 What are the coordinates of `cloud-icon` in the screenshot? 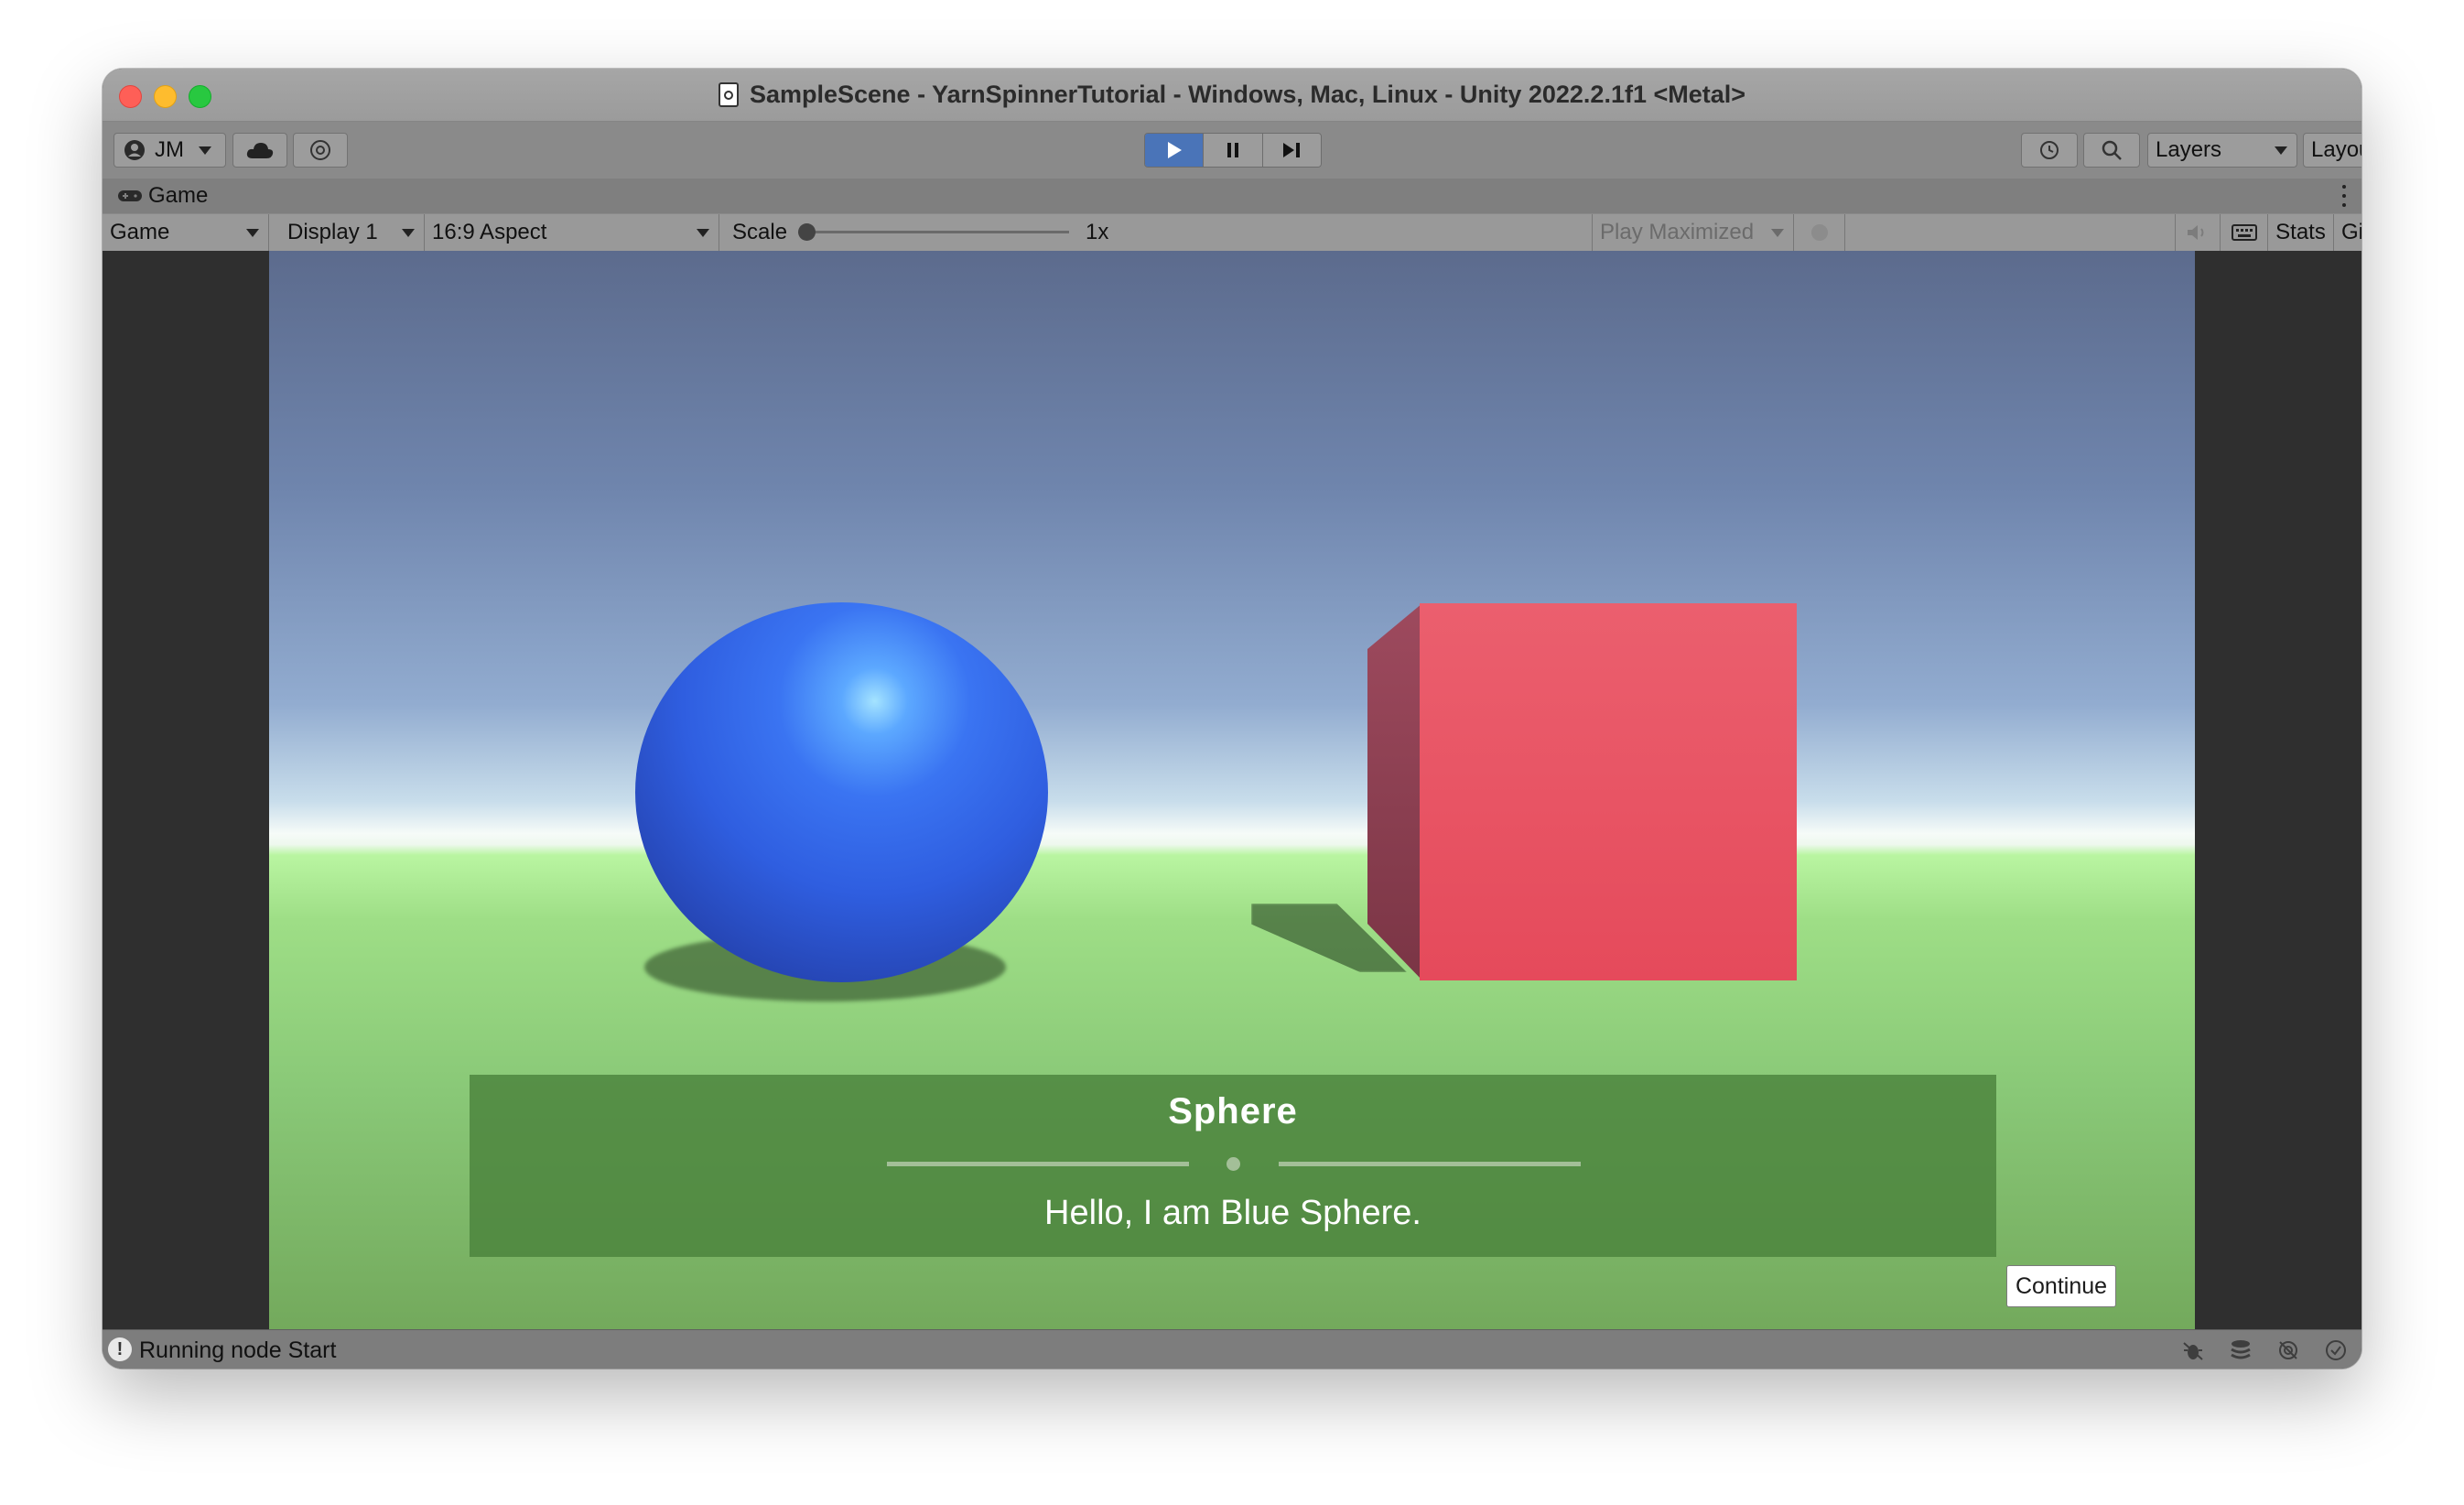 It's located at (260, 150).